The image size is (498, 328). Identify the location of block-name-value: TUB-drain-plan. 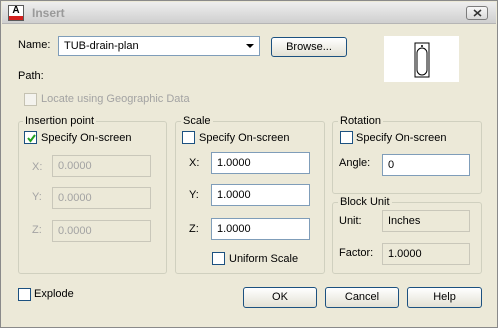
(101, 46).